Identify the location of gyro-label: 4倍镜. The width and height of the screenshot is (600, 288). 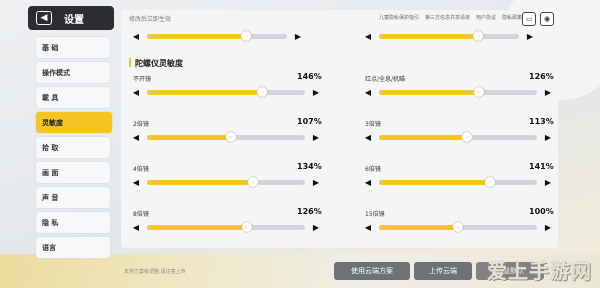
(141, 169).